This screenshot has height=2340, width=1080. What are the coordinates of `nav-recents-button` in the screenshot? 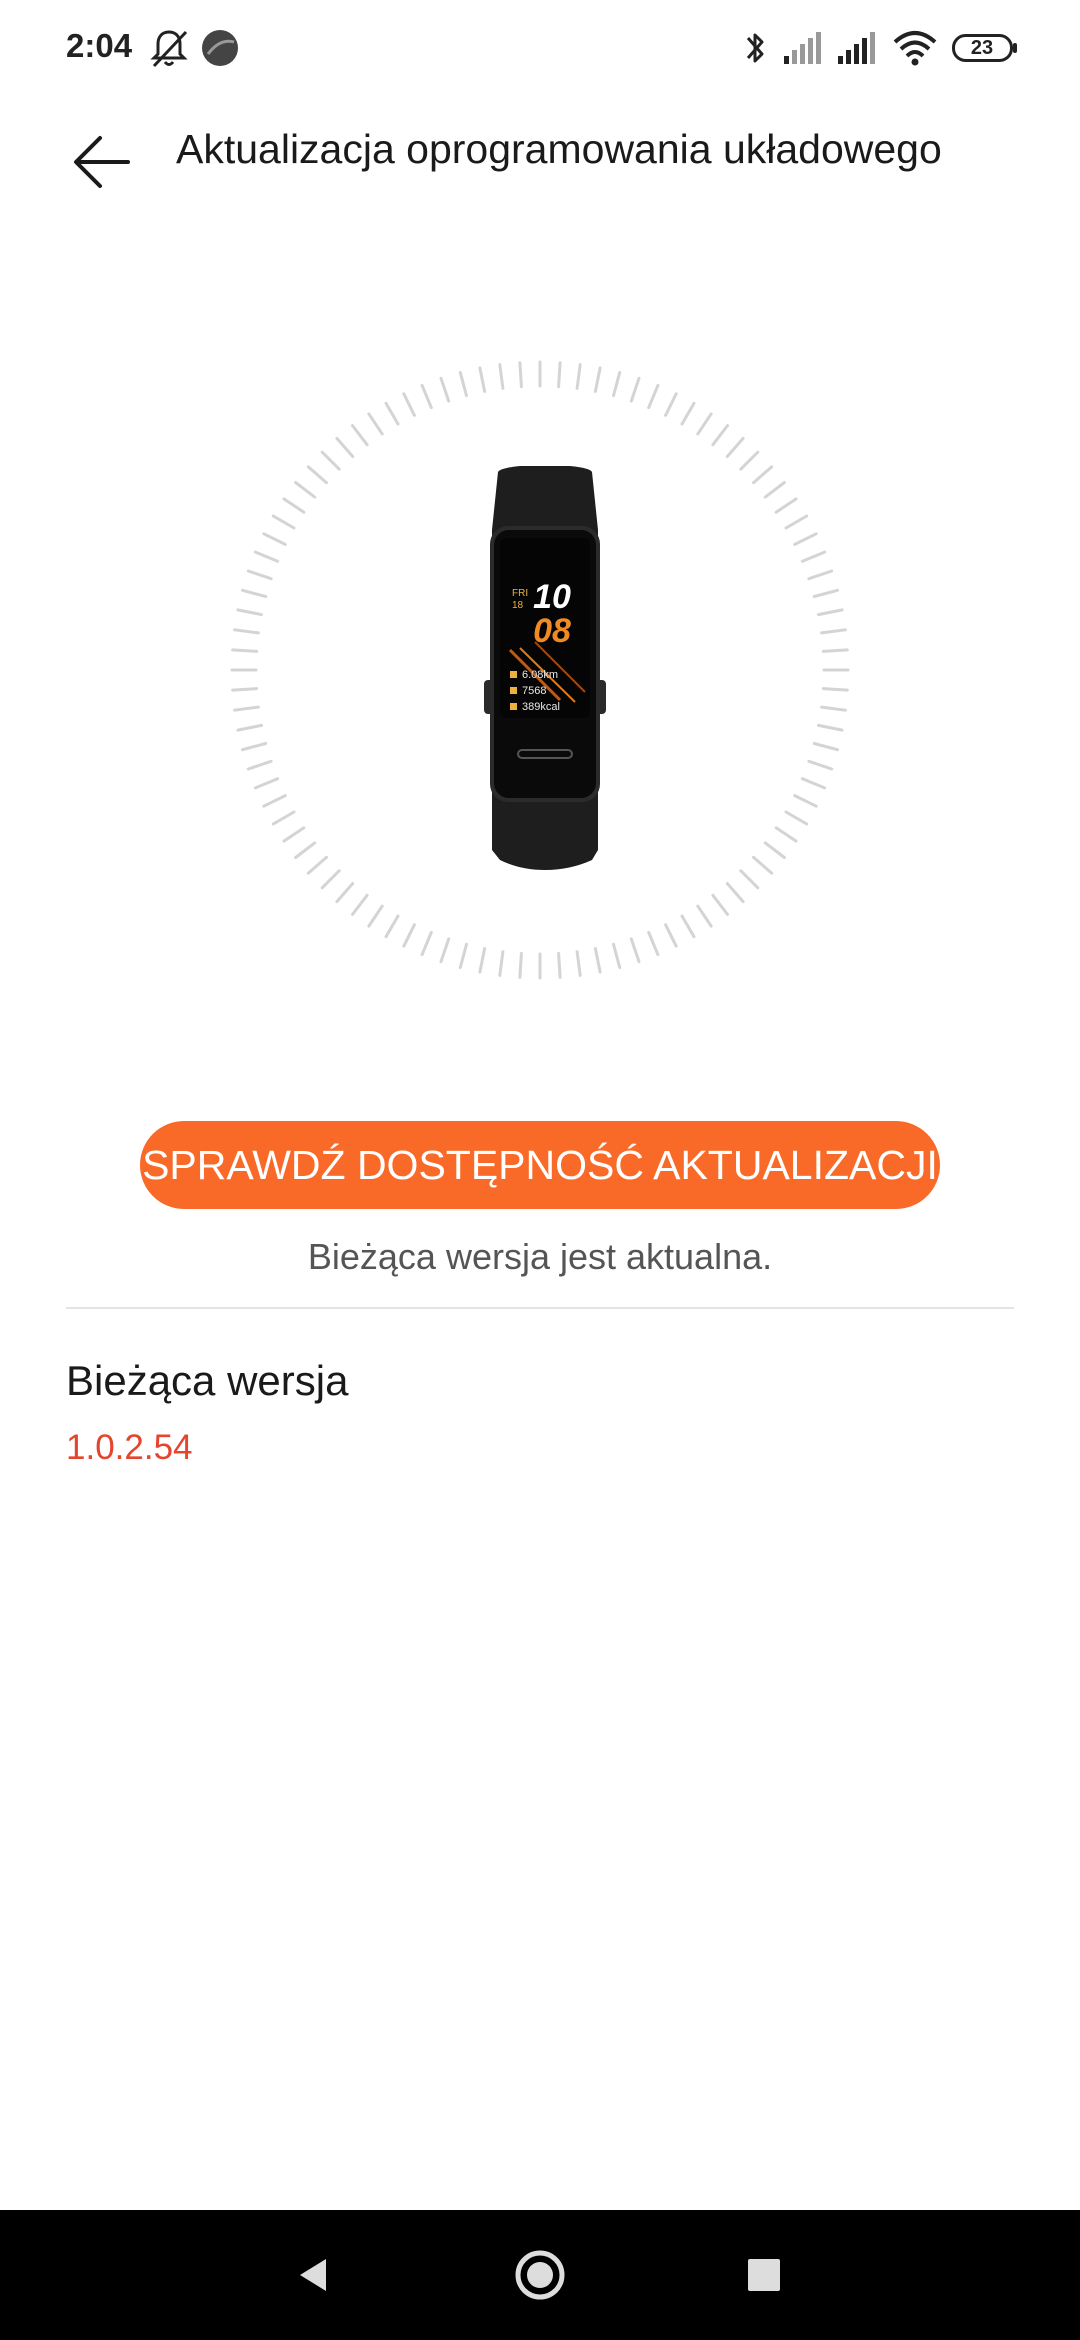 It's located at (764, 2275).